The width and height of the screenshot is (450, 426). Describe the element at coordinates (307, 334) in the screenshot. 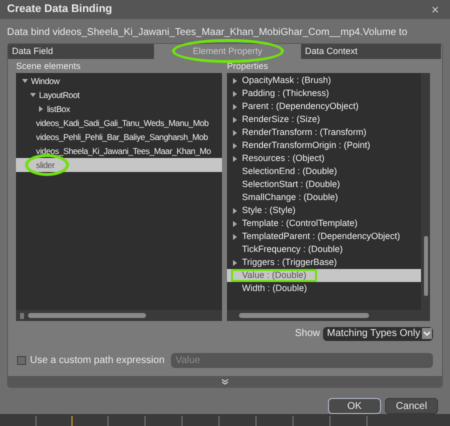

I see `show-label: Show` at that location.